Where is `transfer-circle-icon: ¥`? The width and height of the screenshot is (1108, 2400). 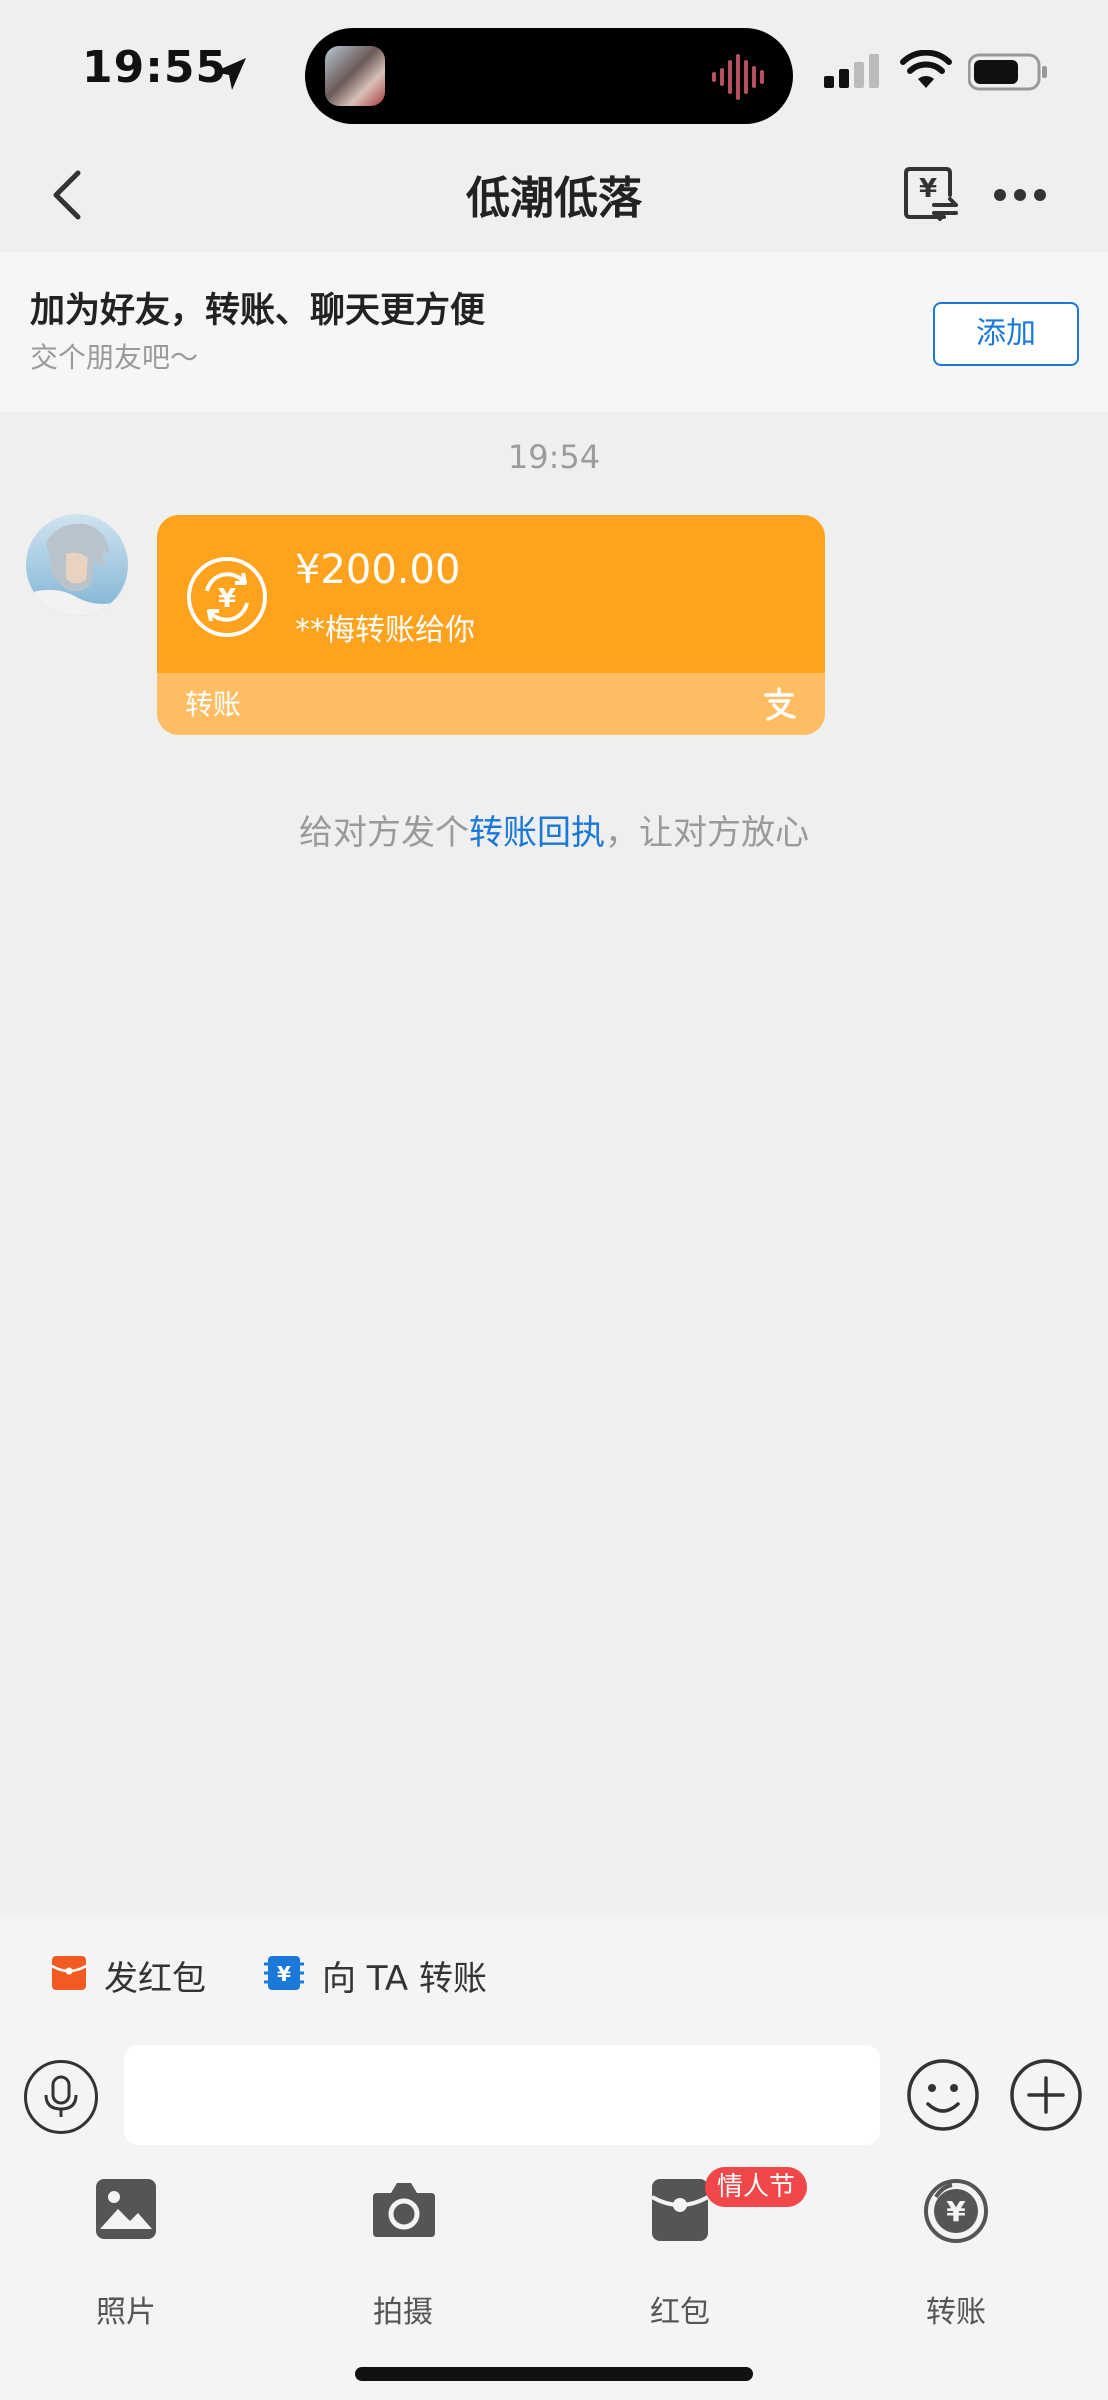
transfer-circle-icon: ¥ is located at coordinates (227, 597).